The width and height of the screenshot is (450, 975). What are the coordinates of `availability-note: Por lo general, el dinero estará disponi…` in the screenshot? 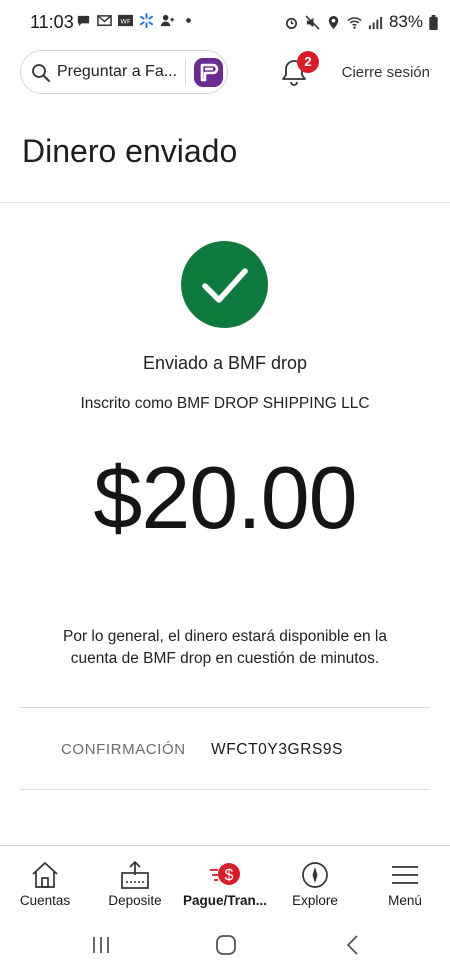 It's located at (225, 647).